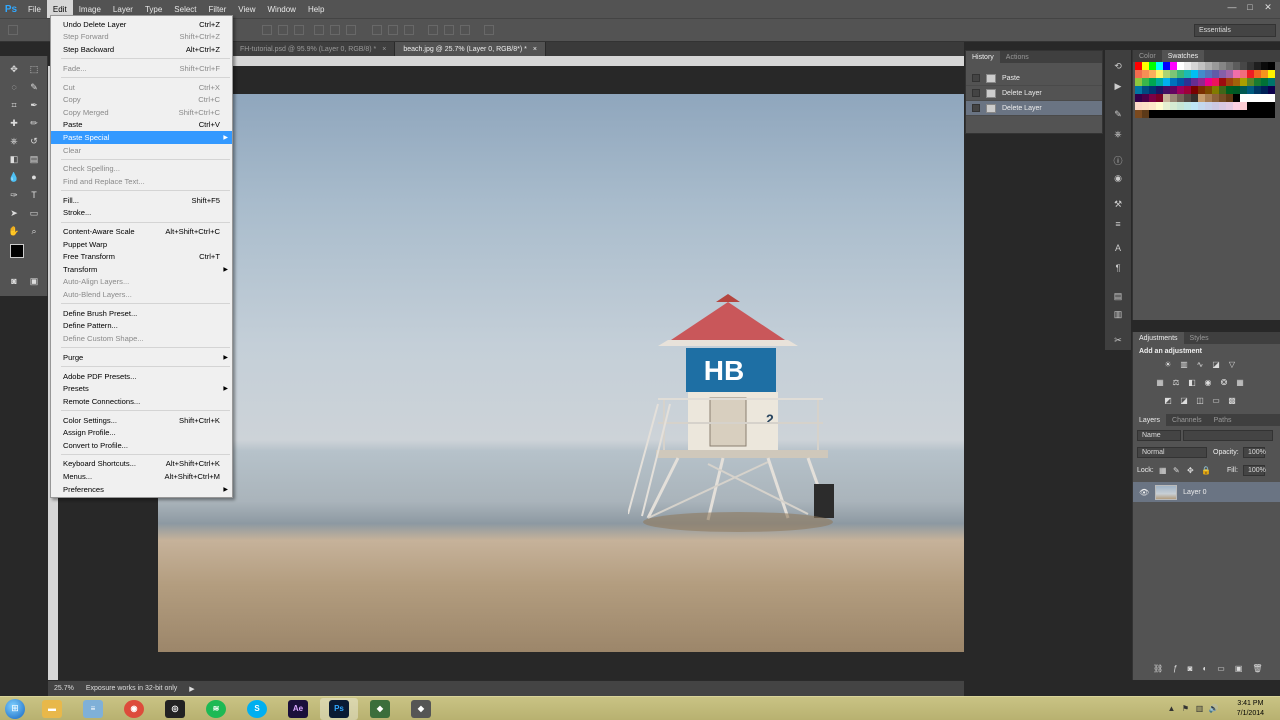 The width and height of the screenshot is (1280, 720). I want to click on link-layers-icon: ⛓, so click(1158, 668).